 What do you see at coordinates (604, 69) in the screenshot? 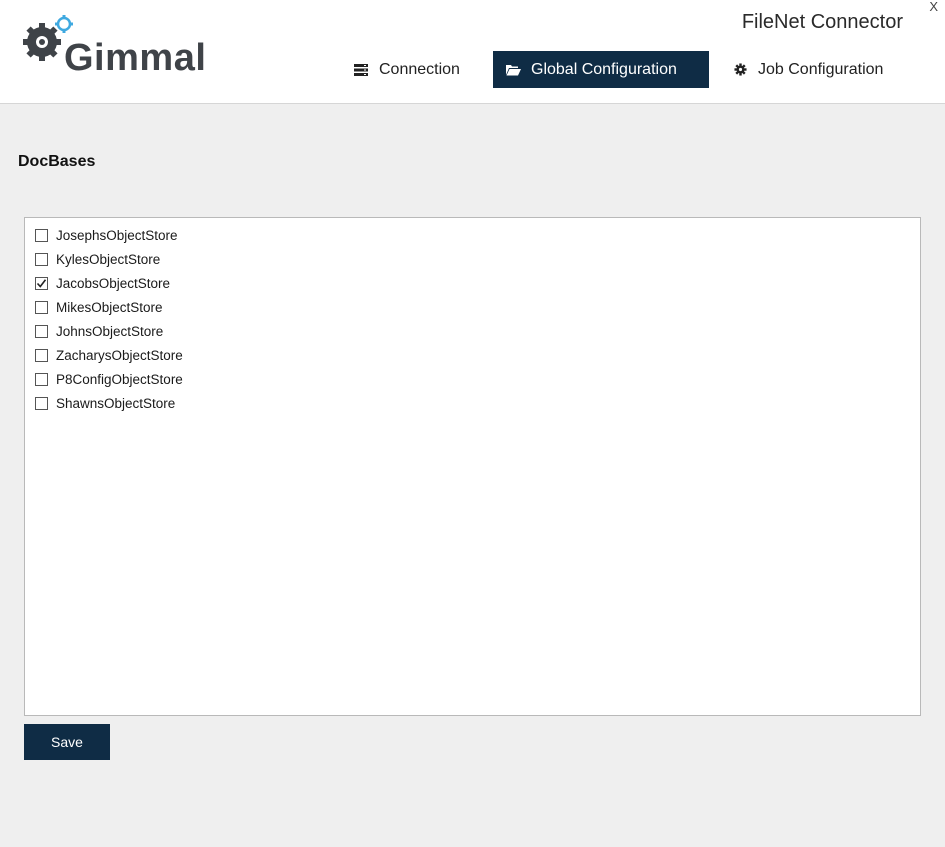
I see `tab-label: Global Configuration` at bounding box center [604, 69].